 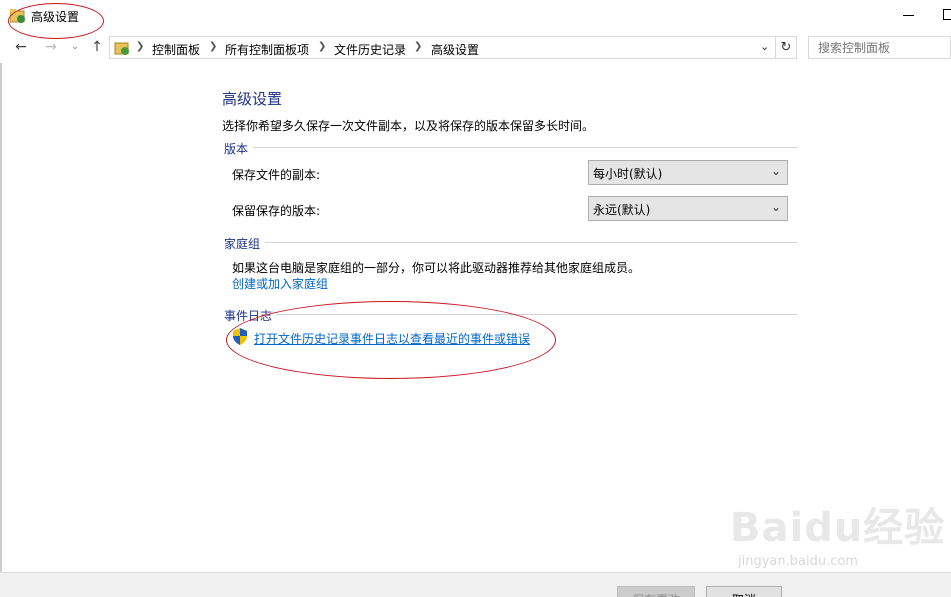 What do you see at coordinates (97, 47) in the screenshot?
I see `up-arrow-icon: ↑` at bounding box center [97, 47].